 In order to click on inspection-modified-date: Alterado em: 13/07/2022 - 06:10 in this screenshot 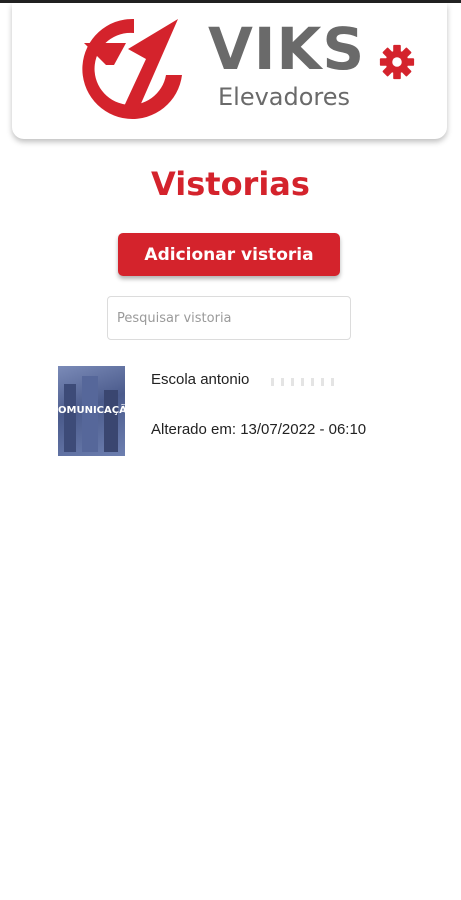, I will do `click(259, 429)`.